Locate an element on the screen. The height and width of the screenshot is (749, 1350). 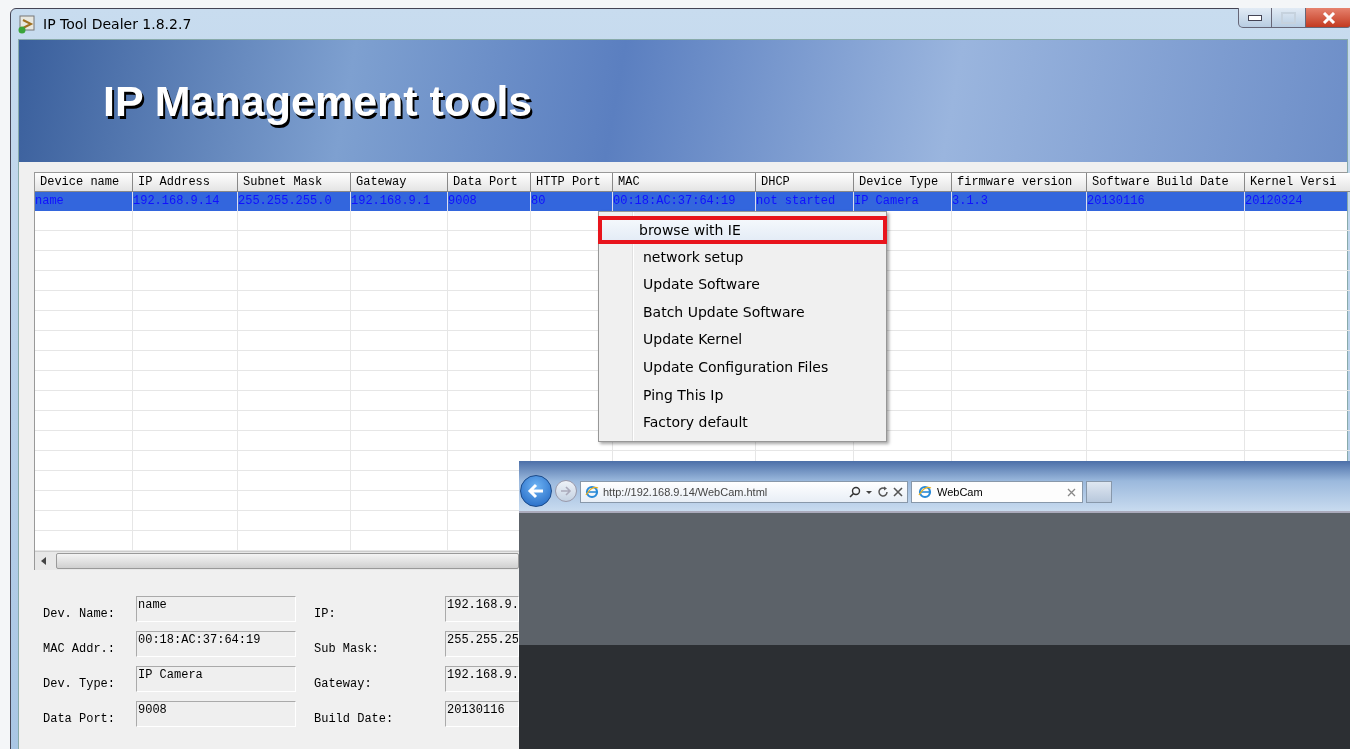
scroll-thumb is located at coordinates (287, 561).